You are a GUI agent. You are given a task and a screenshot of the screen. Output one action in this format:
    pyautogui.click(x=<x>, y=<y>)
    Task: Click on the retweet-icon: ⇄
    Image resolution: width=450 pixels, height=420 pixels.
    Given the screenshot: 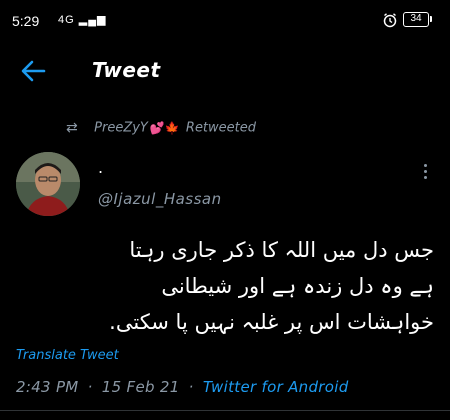 What is the action you would take?
    pyautogui.click(x=72, y=128)
    